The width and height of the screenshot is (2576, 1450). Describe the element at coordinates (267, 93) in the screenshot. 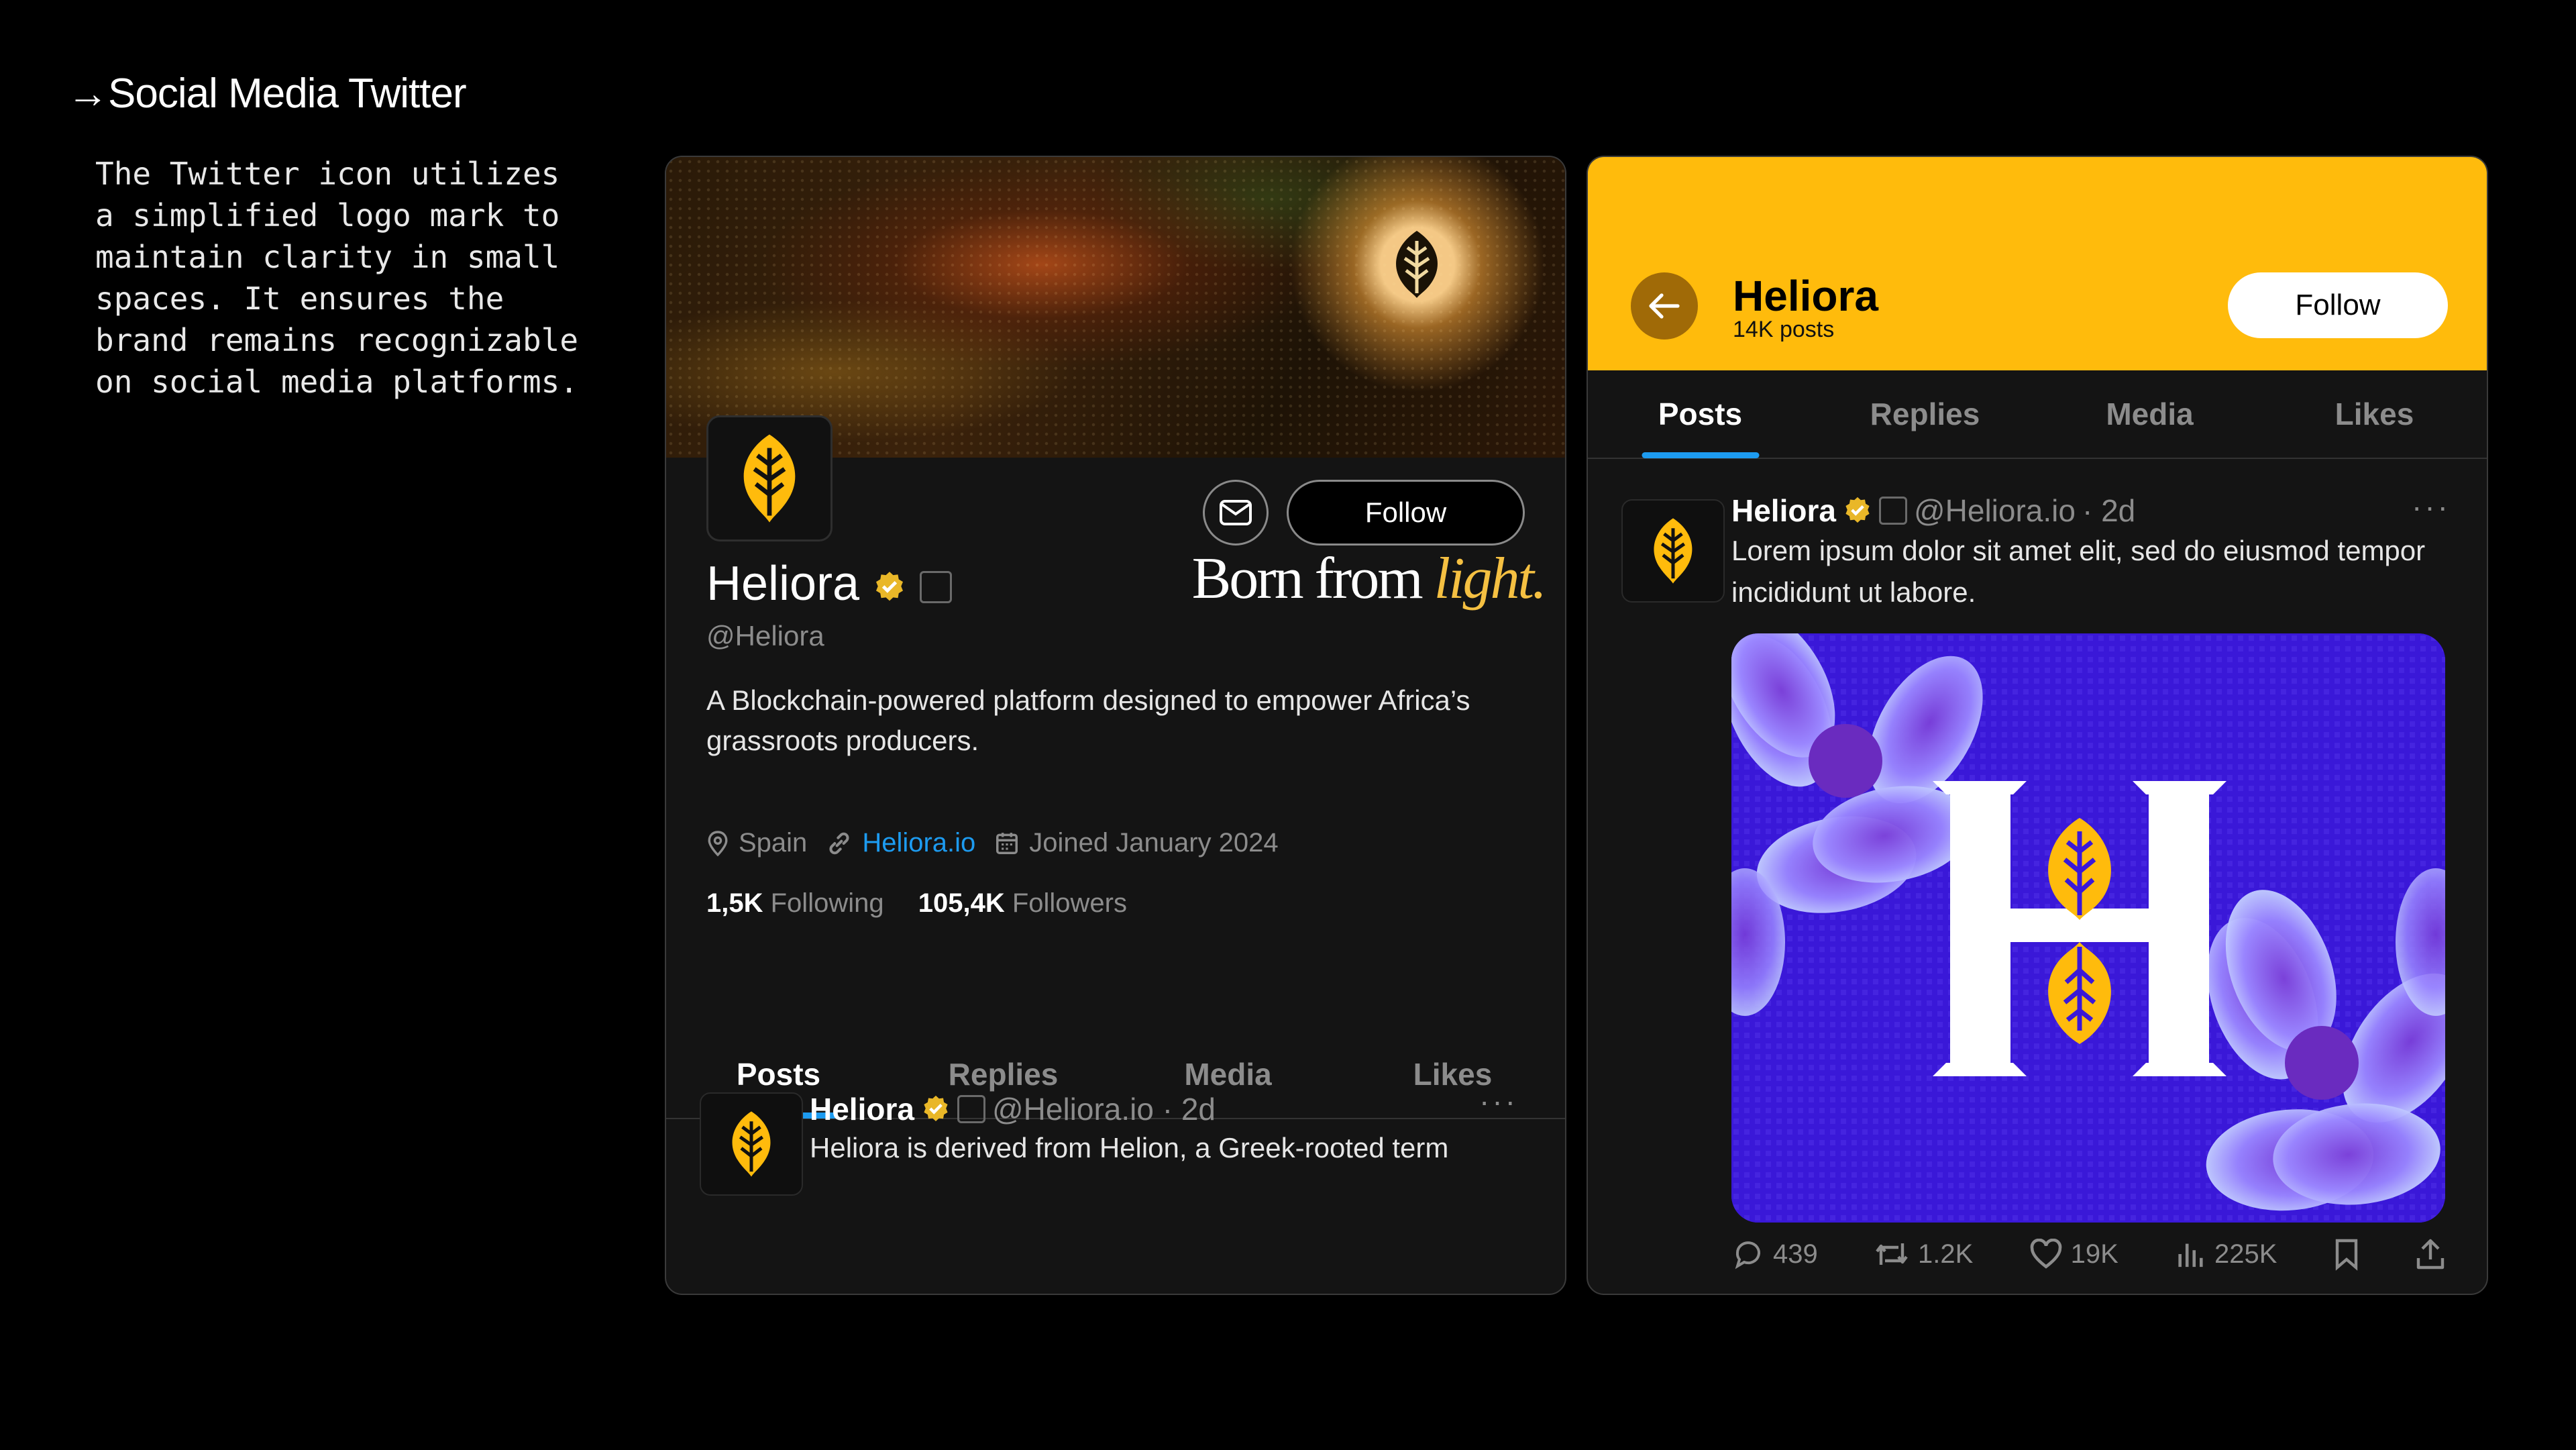

I see `section-title: →Social Media Twitter` at that location.